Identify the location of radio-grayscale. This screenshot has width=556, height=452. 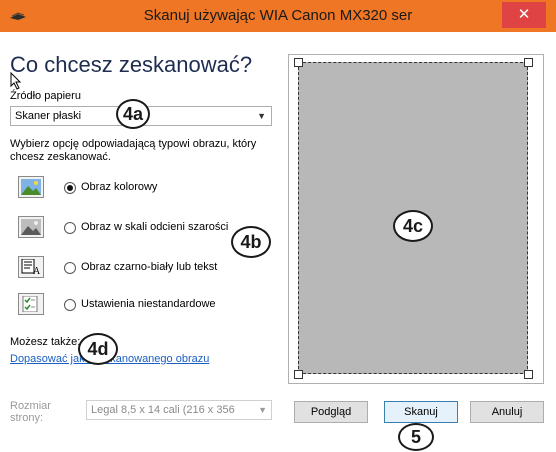
(70, 228).